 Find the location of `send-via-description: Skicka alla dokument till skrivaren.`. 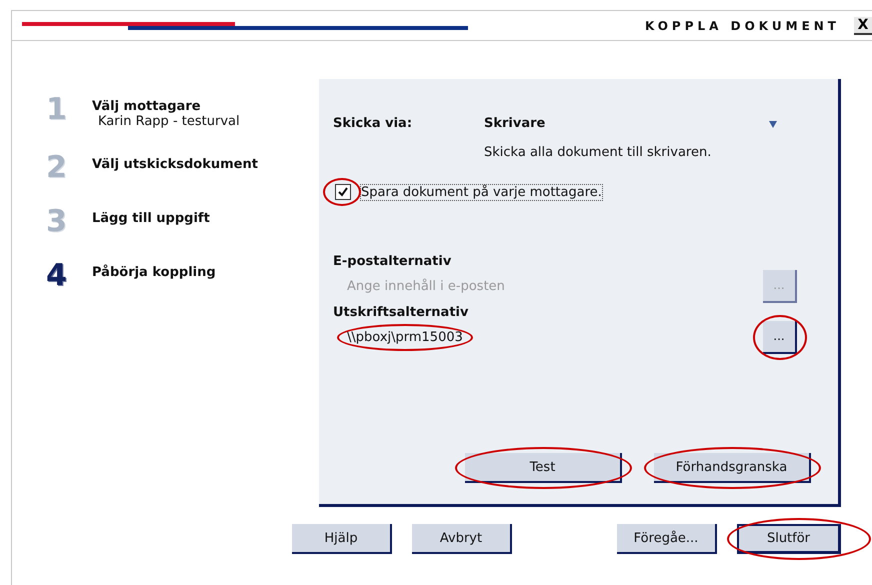

send-via-description: Skicka alla dokument till skrivaren. is located at coordinates (598, 152).